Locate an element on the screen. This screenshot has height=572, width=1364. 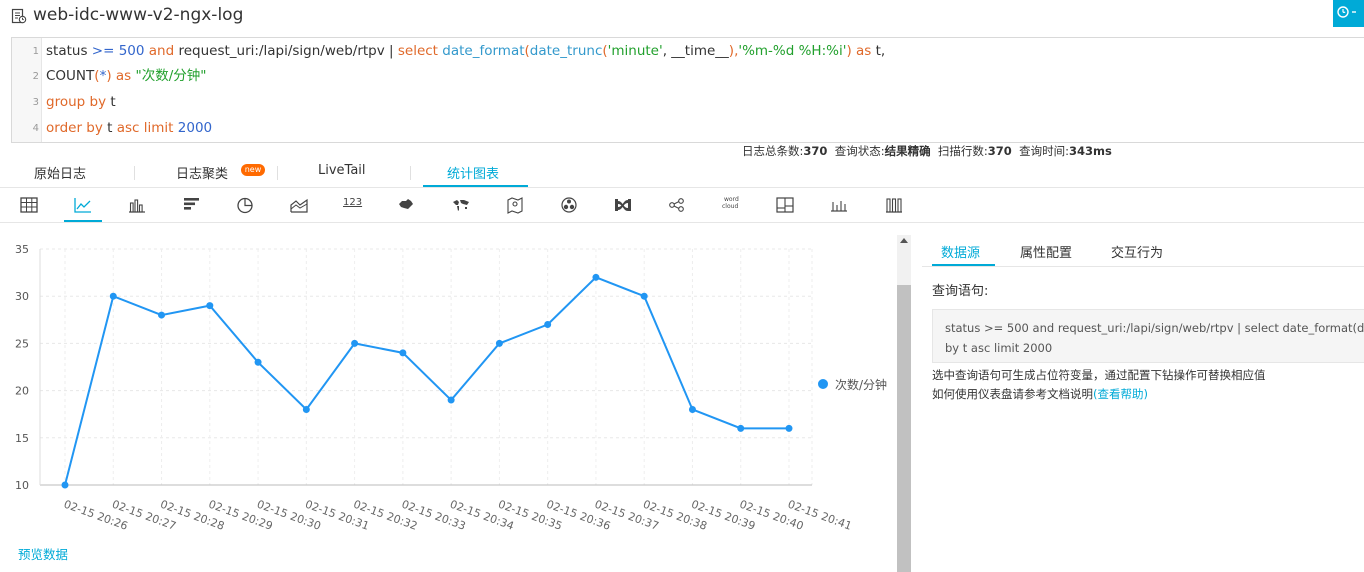
timeline-chart-icon is located at coordinates (839, 205).